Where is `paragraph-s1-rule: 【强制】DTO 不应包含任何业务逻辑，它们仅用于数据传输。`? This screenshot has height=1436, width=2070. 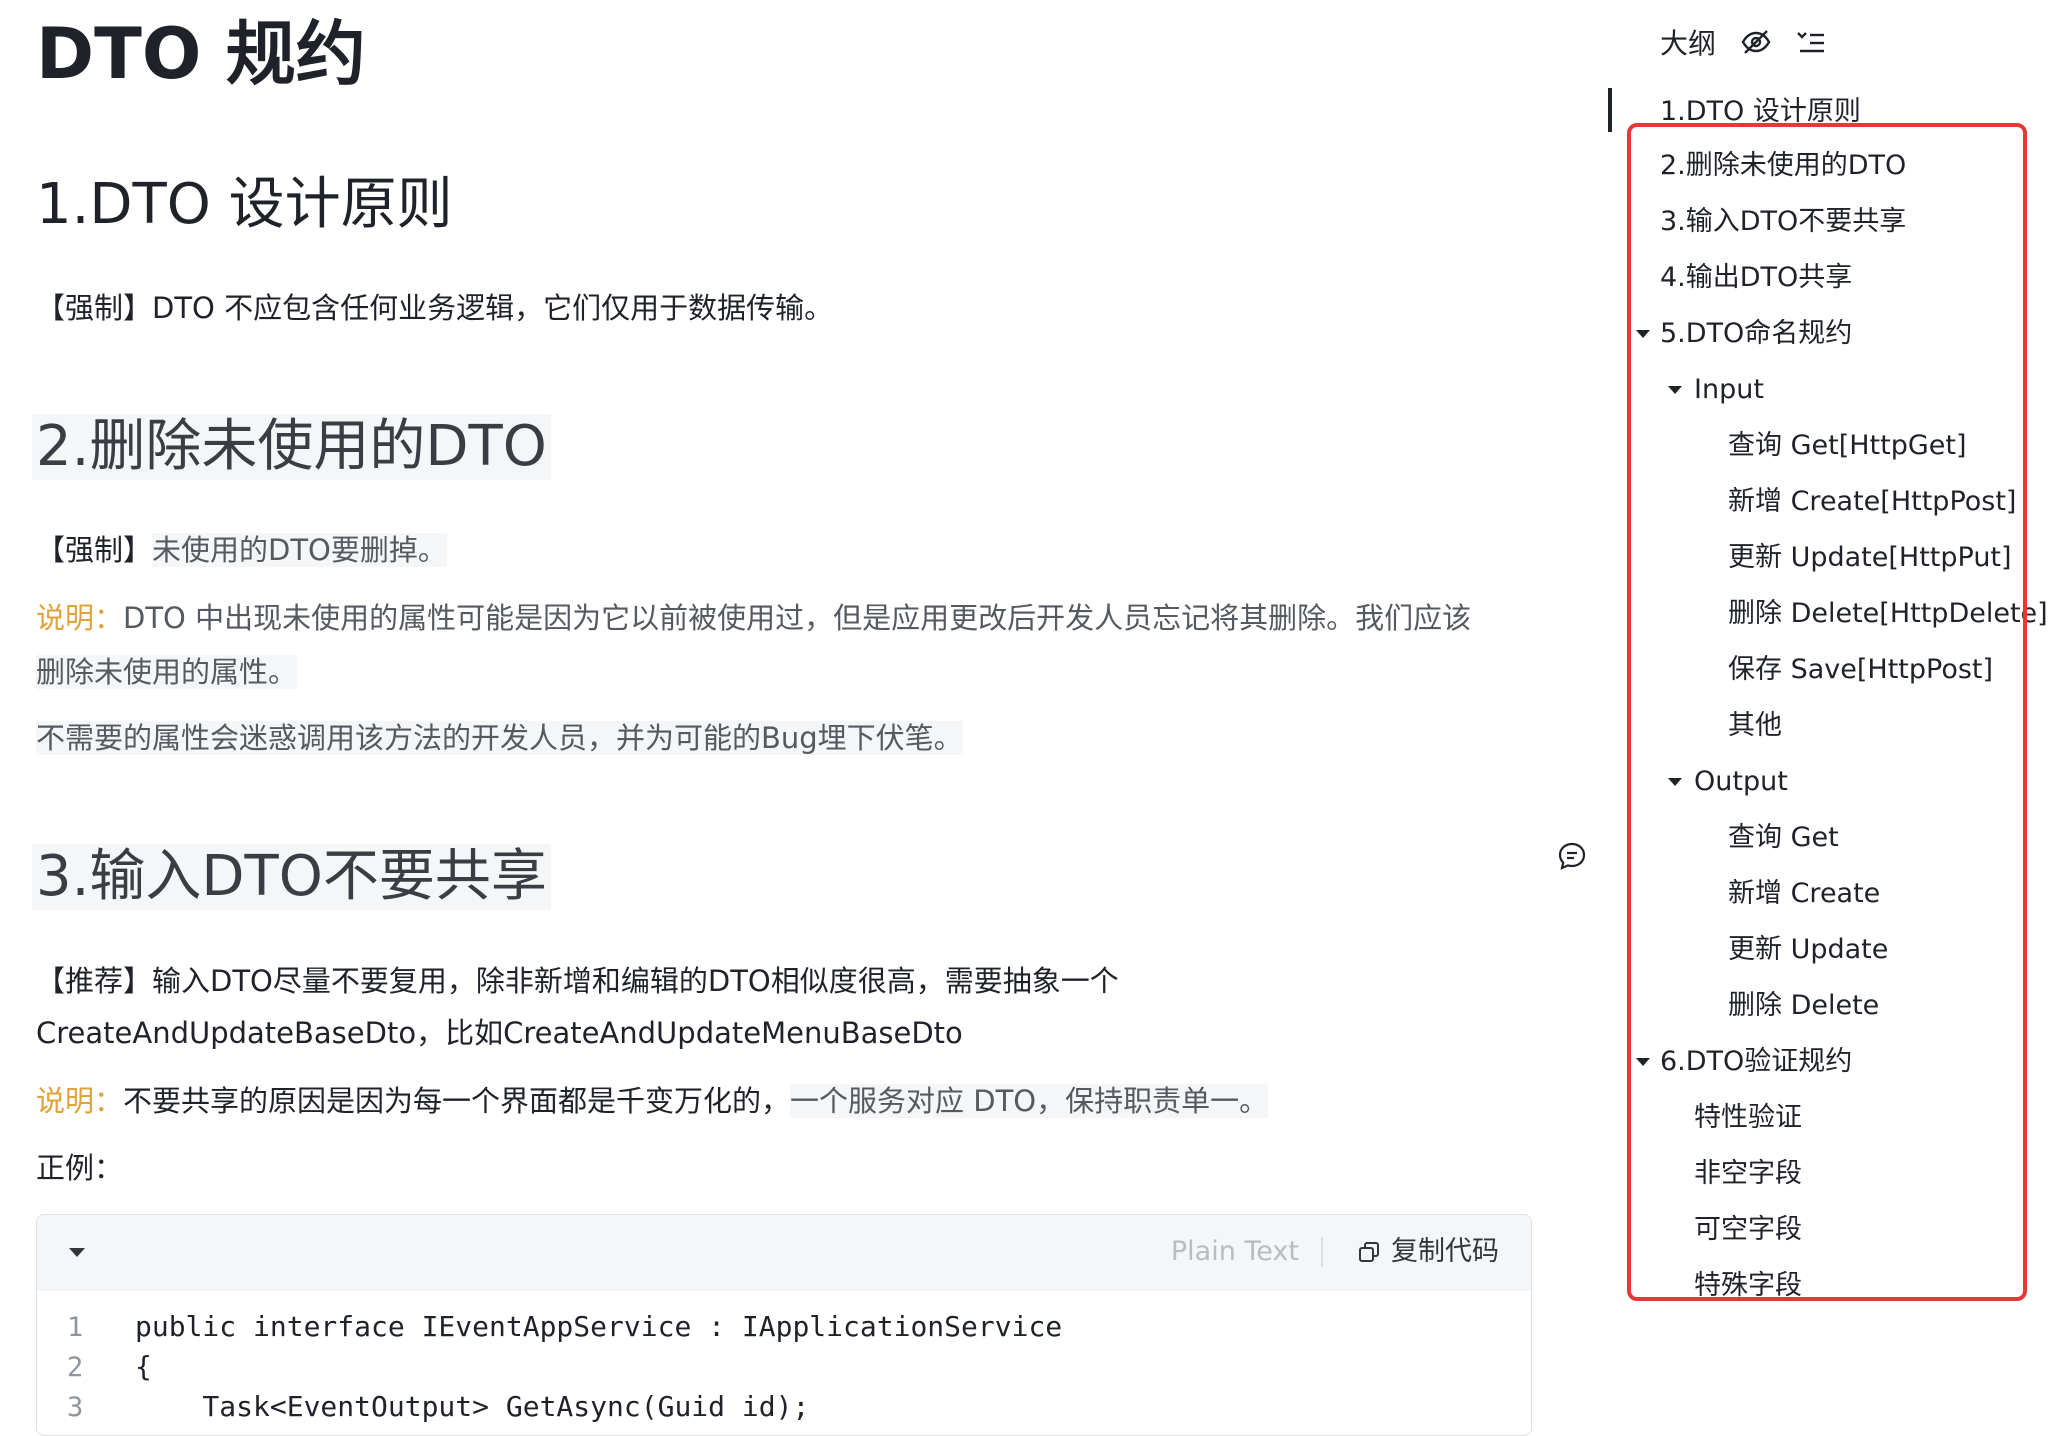 paragraph-s1-rule: 【强制】DTO 不应包含任何业务逻辑，它们仅用于数据传输。 is located at coordinates (435, 308).